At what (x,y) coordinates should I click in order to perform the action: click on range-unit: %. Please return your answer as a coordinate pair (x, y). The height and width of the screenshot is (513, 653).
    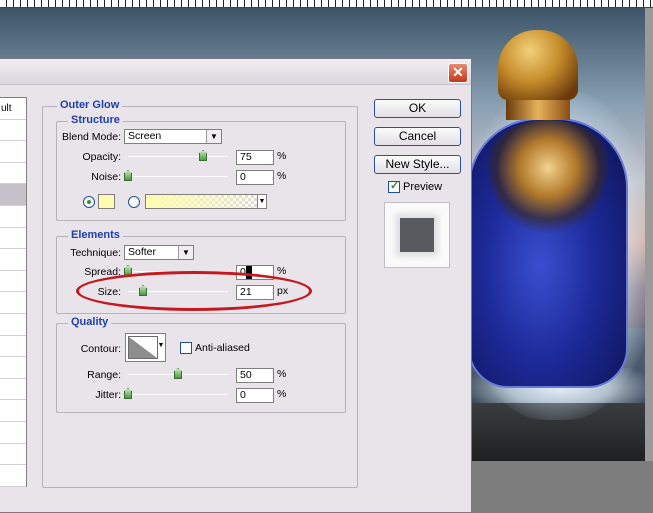
    Looking at the image, I should click on (282, 374).